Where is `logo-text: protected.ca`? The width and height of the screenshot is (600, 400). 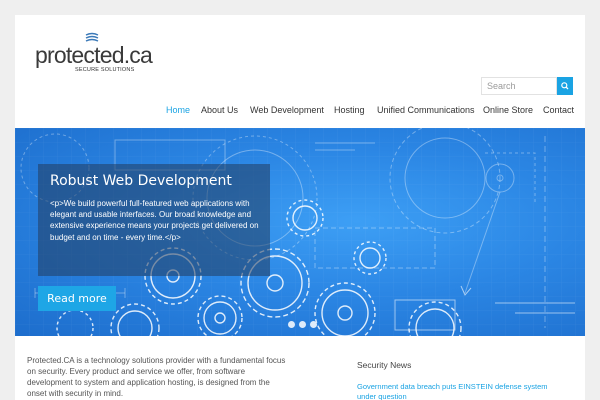
logo-text: protected.ca is located at coordinates (94, 55).